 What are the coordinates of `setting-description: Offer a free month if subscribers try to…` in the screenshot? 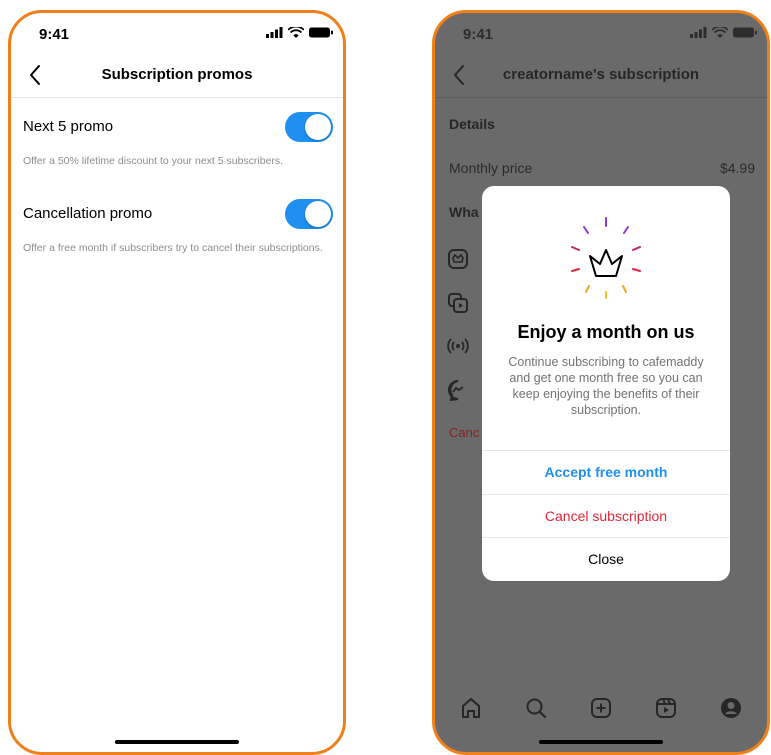 It's located at (173, 248).